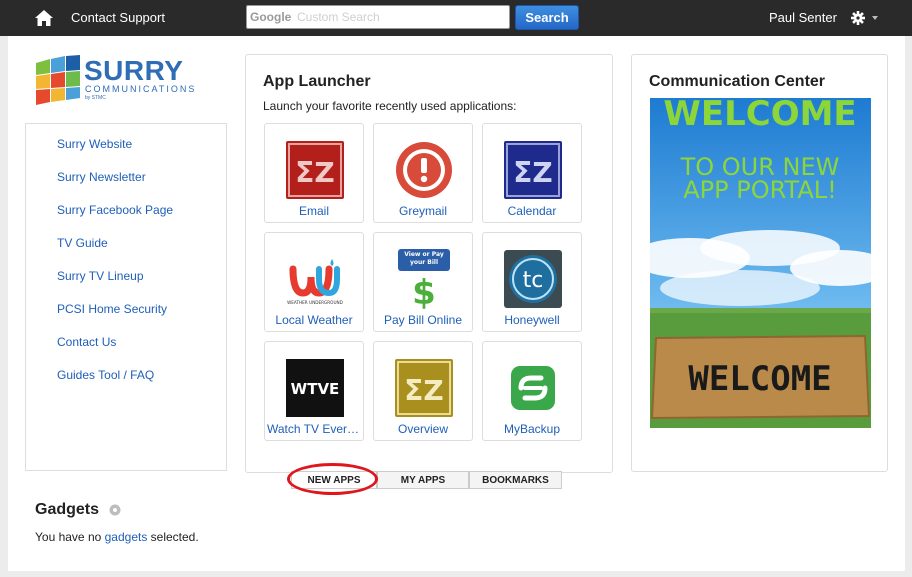  I want to click on tab-new-apps: NEW APPS, so click(334, 480).